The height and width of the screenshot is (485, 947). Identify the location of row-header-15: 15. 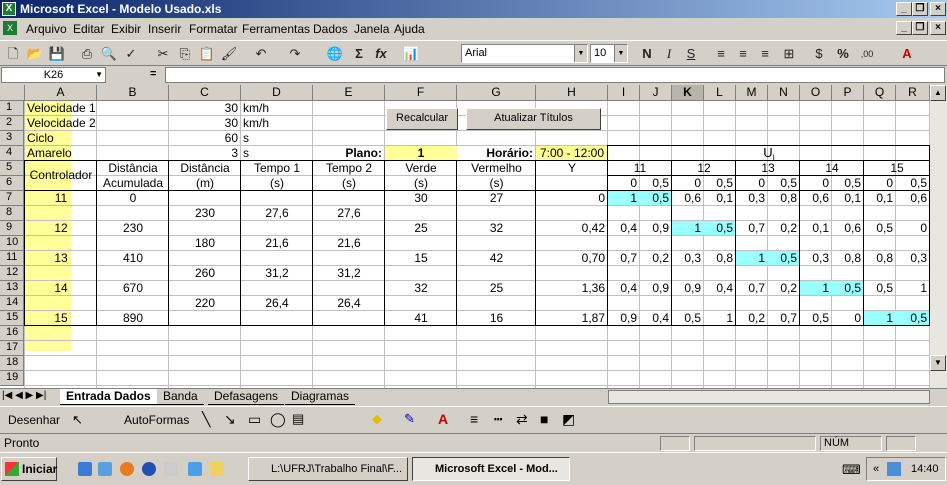
(12, 318).